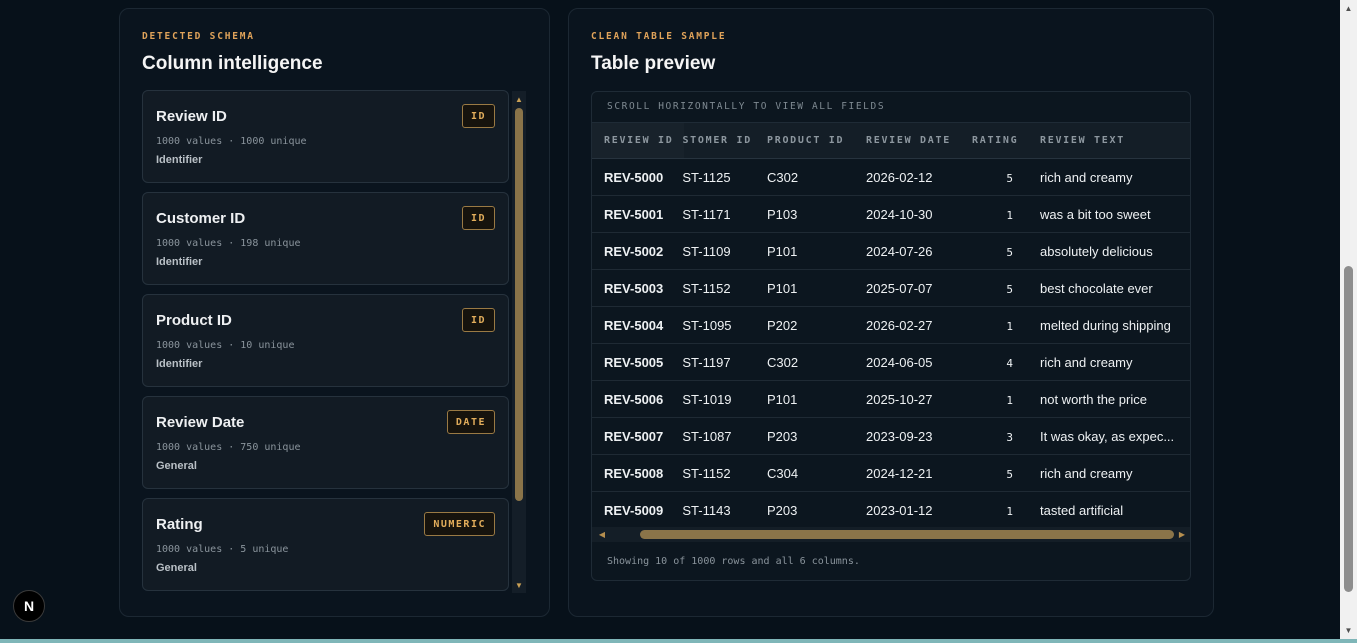 Image resolution: width=1357 pixels, height=643 pixels. I want to click on cell-review-id: REV-5009, so click(634, 510).